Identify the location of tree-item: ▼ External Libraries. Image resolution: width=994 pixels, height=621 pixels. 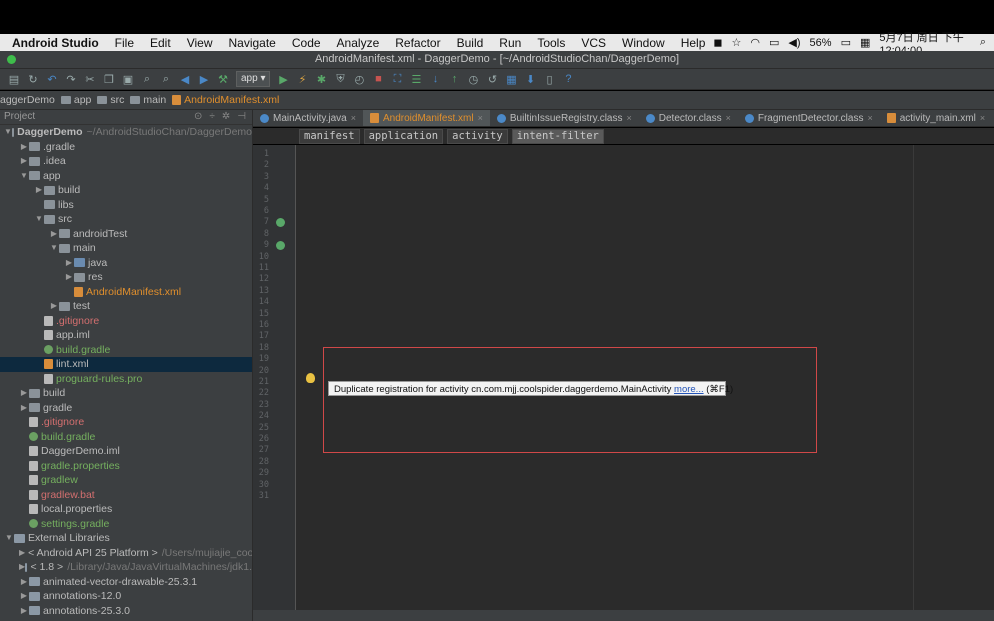
(126, 538).